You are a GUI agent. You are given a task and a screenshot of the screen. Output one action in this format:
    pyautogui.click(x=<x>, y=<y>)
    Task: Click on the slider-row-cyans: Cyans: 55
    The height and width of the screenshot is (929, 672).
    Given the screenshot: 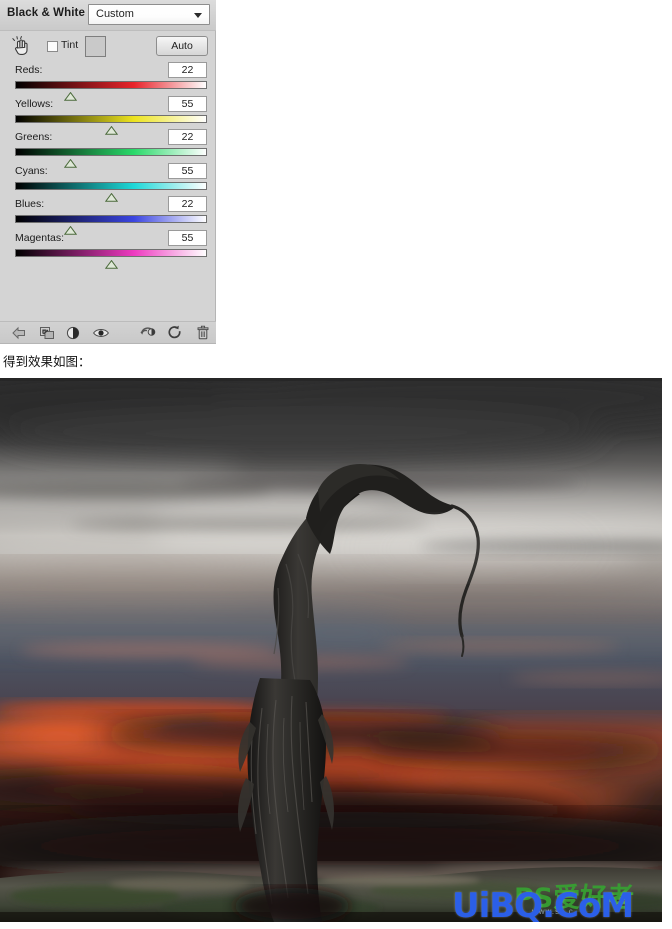 What is the action you would take?
    pyautogui.click(x=108, y=182)
    